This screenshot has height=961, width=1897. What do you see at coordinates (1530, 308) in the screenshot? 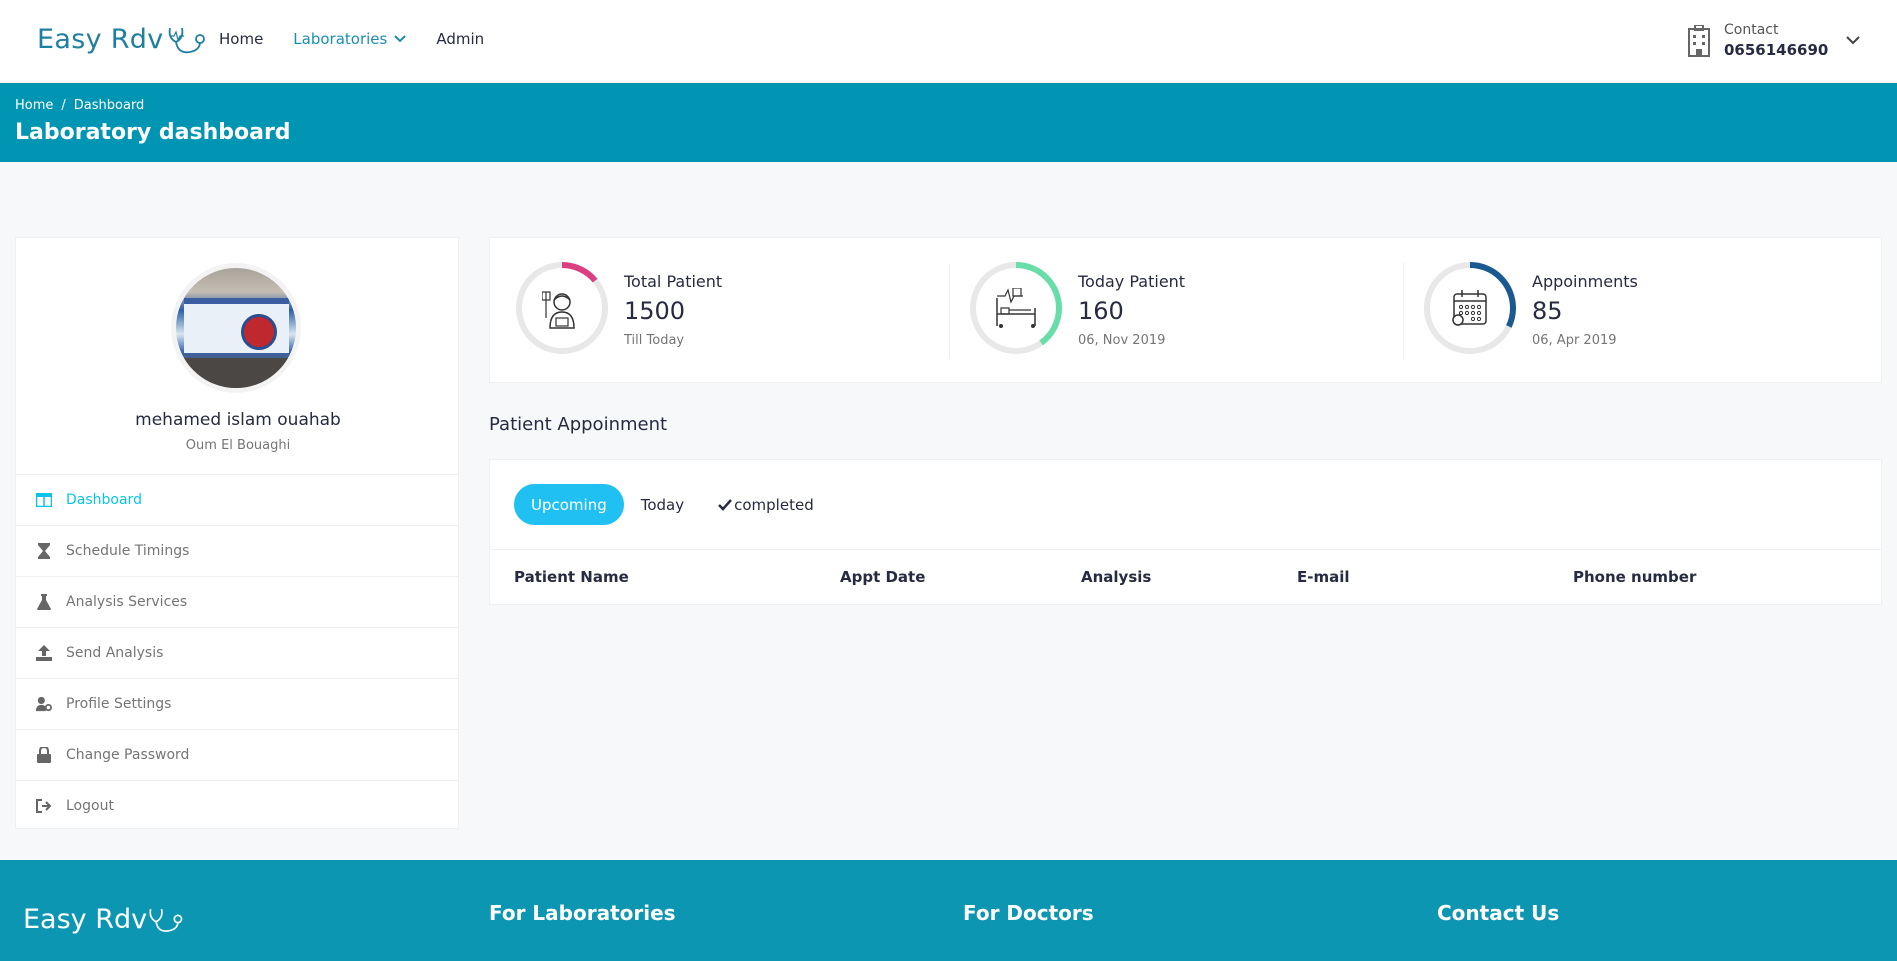
I see `stat-appointments: Appoinments 85 06, Apr 2019` at bounding box center [1530, 308].